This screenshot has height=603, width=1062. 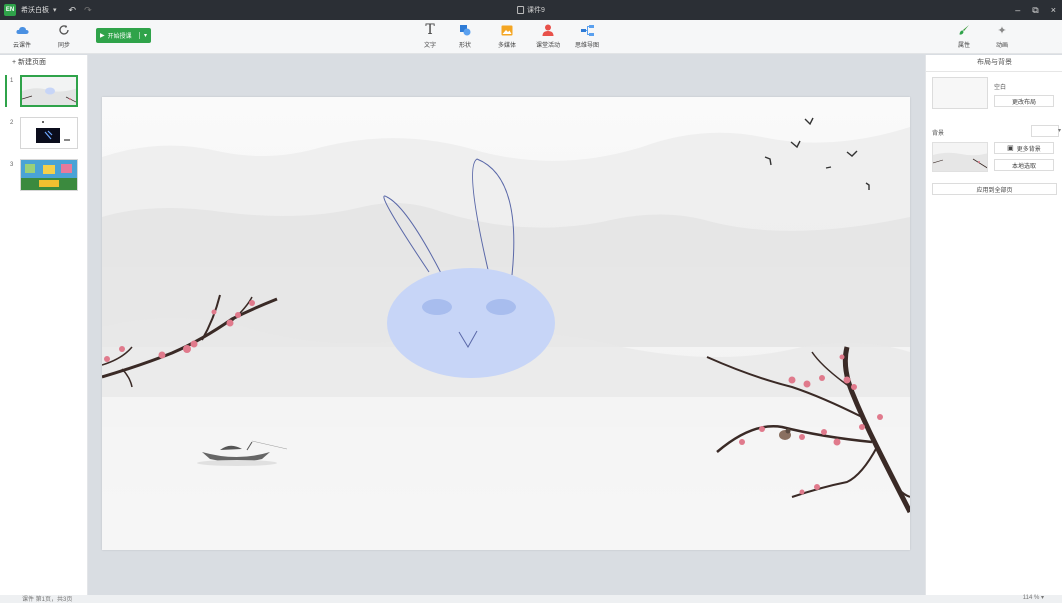 I want to click on background-thumbnail, so click(x=960, y=157).